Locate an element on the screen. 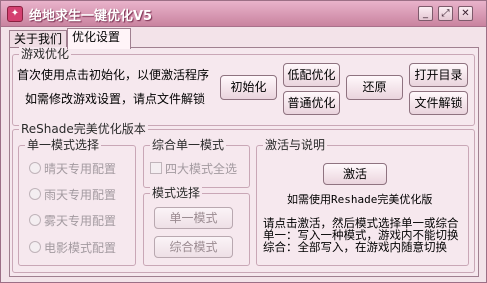 This screenshot has width=487, height=283. rainy-config-radio: 雨天专用配置 is located at coordinates (72, 195).